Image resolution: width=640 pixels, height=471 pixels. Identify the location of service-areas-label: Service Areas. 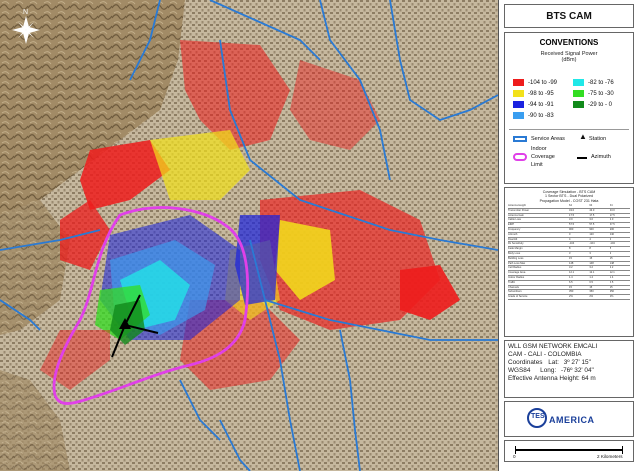
(548, 139).